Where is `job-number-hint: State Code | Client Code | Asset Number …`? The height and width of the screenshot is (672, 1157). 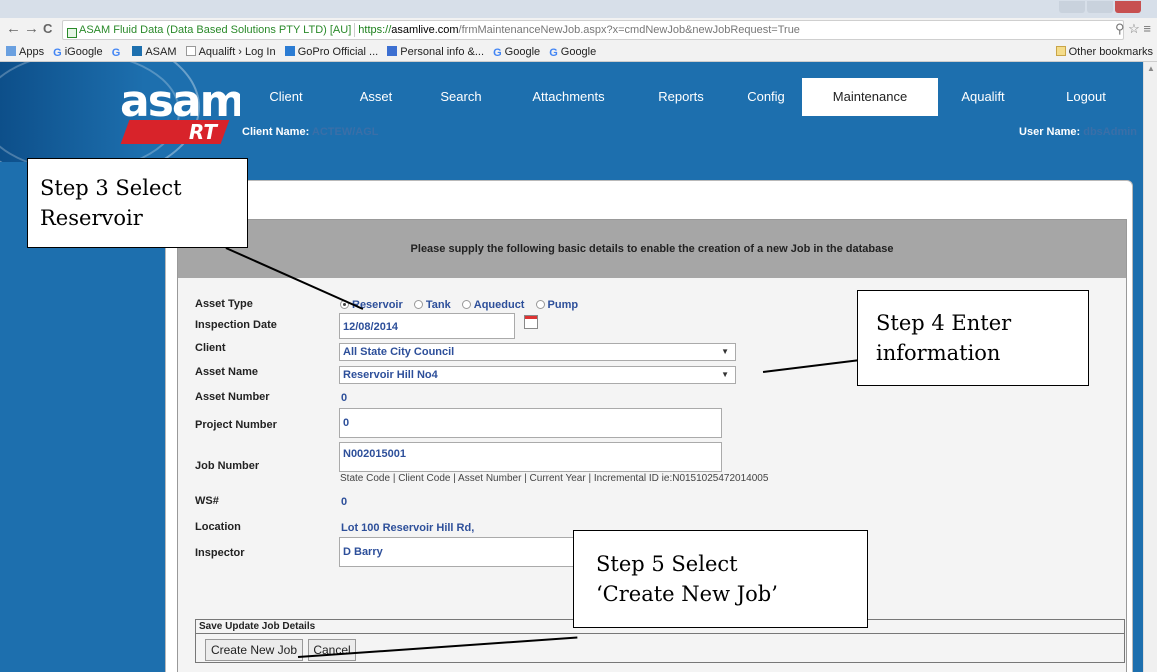
job-number-hint: State Code | Client Code | Asset Number … is located at coordinates (554, 478).